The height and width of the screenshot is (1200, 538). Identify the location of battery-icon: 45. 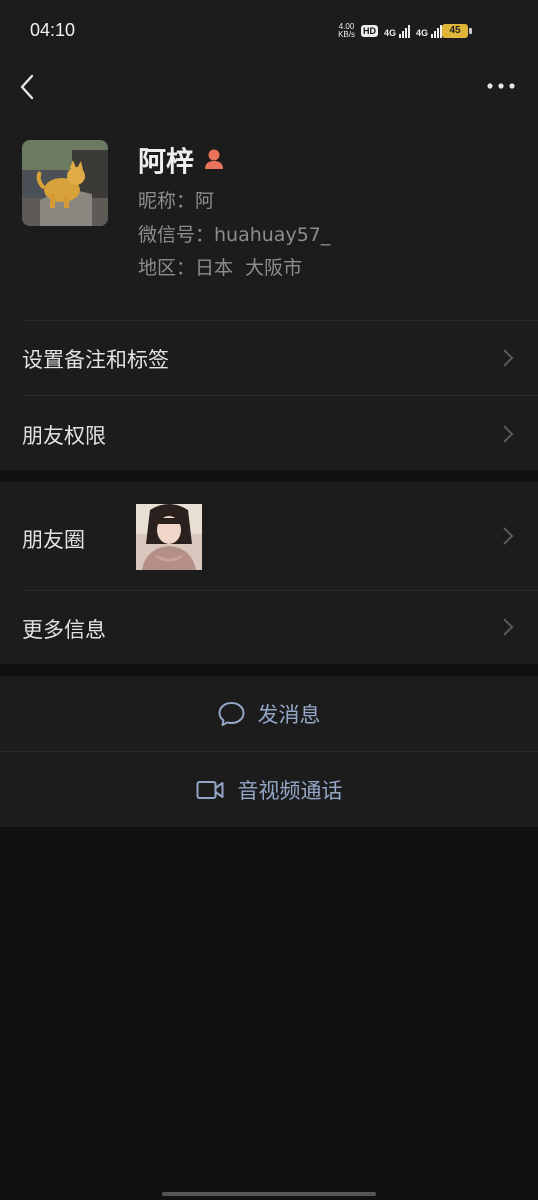
(455, 31).